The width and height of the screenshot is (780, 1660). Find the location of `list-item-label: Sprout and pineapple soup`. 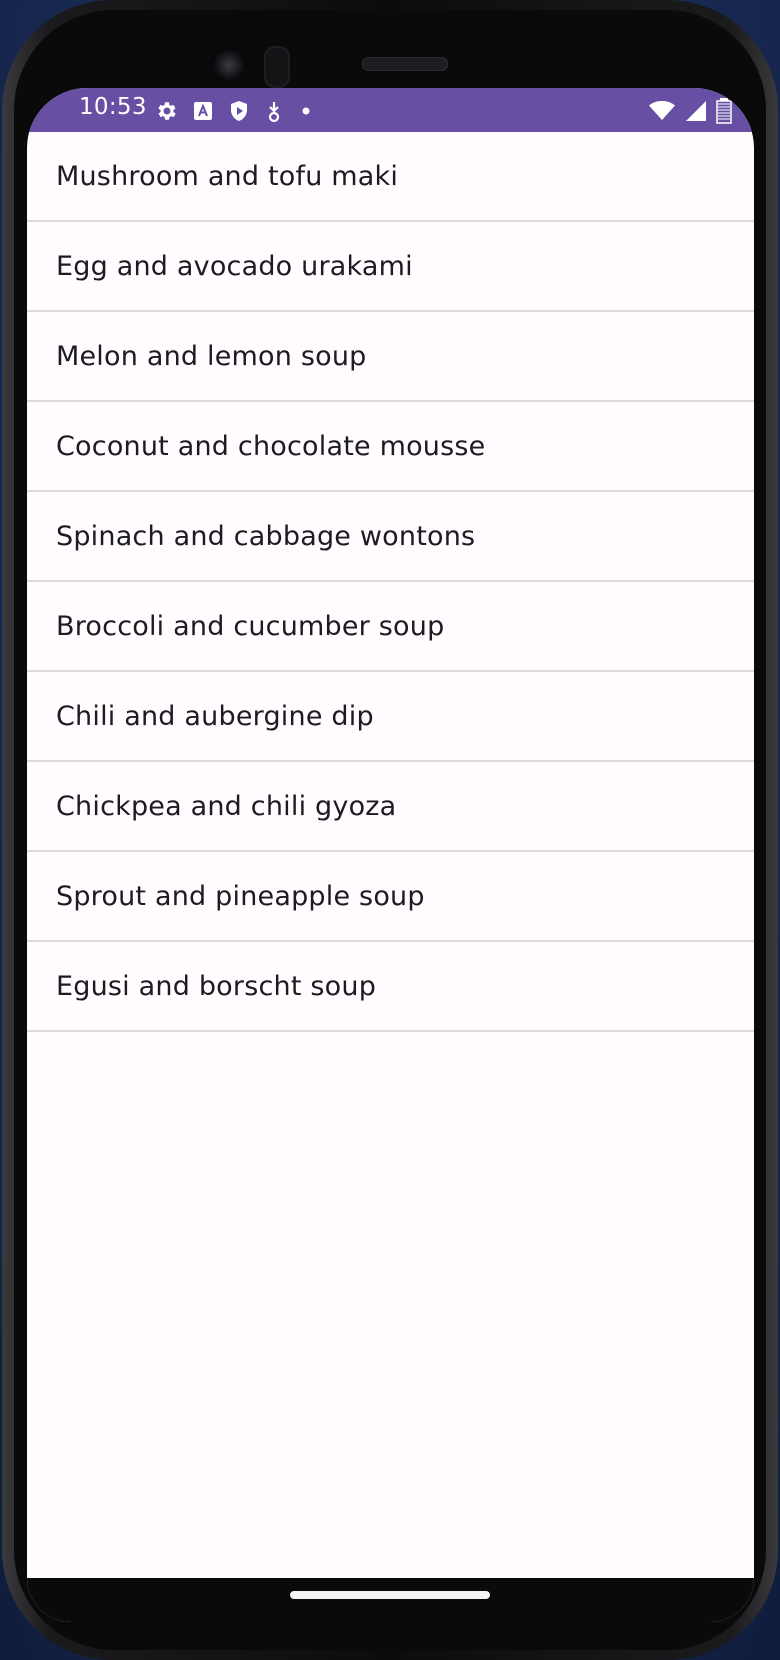

list-item-label: Sprout and pineapple soup is located at coordinates (240, 896).